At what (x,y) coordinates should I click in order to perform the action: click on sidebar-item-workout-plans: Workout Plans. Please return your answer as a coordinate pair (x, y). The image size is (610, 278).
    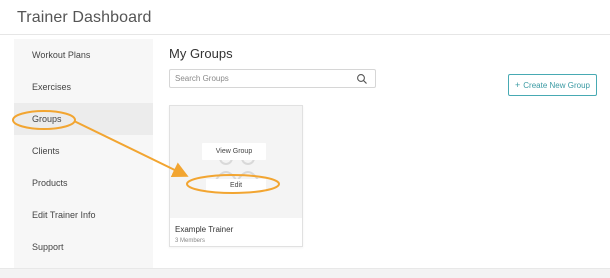
    Looking at the image, I should click on (83, 55).